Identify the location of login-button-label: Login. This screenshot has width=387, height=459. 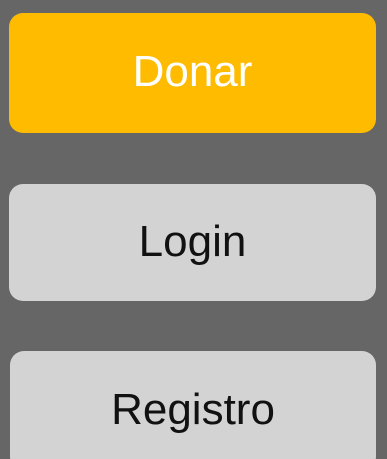
(192, 241).